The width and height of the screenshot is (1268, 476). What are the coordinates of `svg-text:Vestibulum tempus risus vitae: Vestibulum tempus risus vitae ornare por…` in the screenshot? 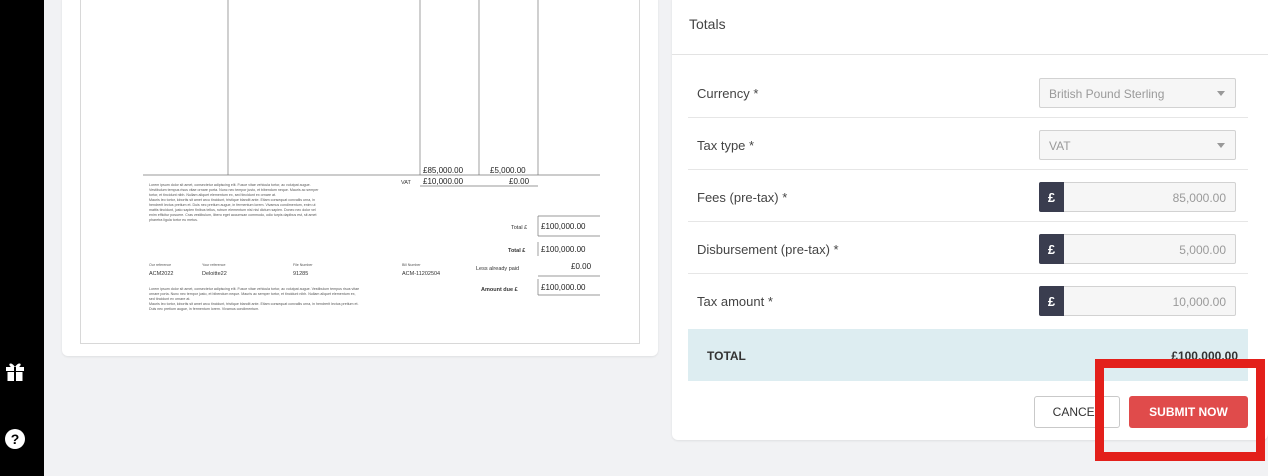 It's located at (234, 190).